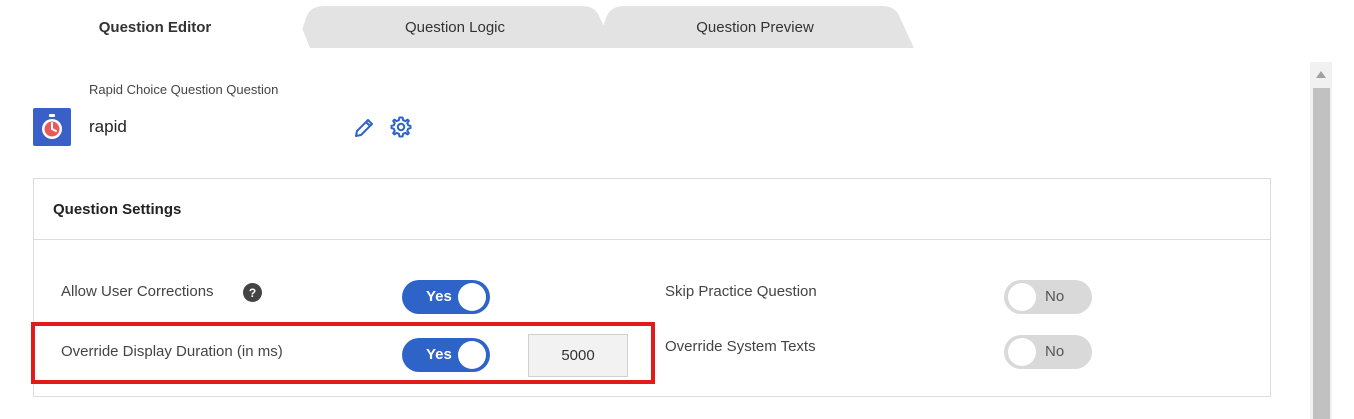 This screenshot has height=419, width=1354. I want to click on allow-user-corrections-label: Allow User Corrections, so click(137, 291).